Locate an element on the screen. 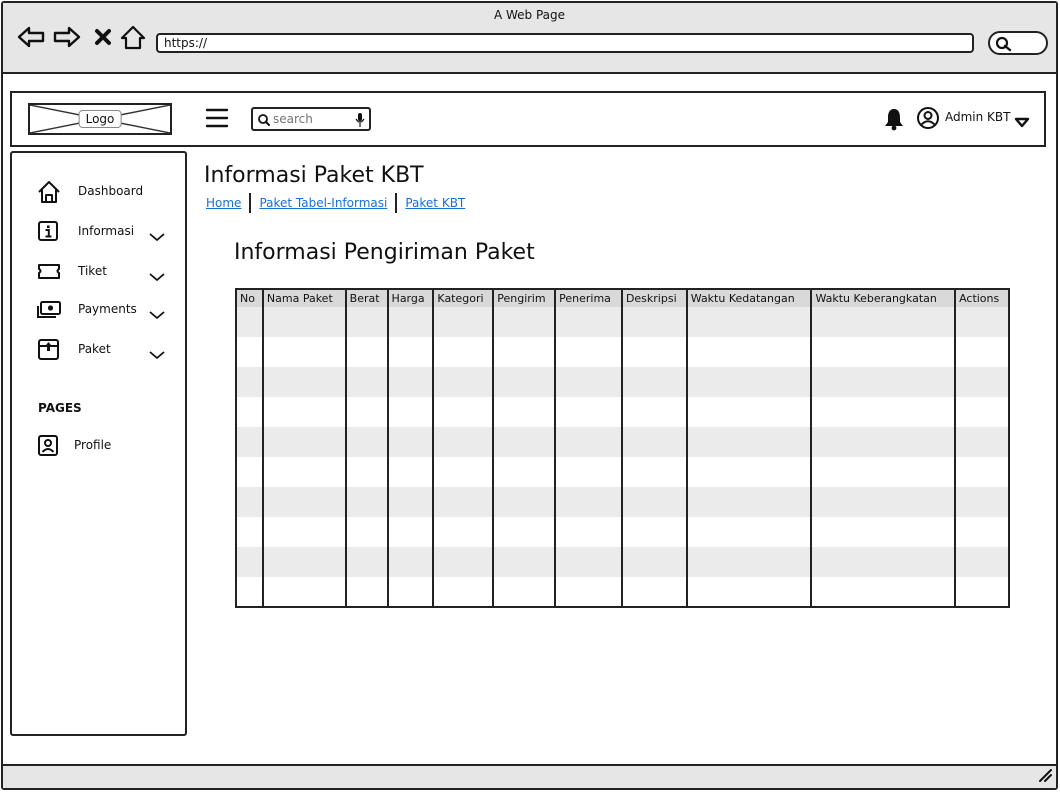 This screenshot has width=1060, height=792. sidebar-item-paket: Paket is located at coordinates (98, 350).